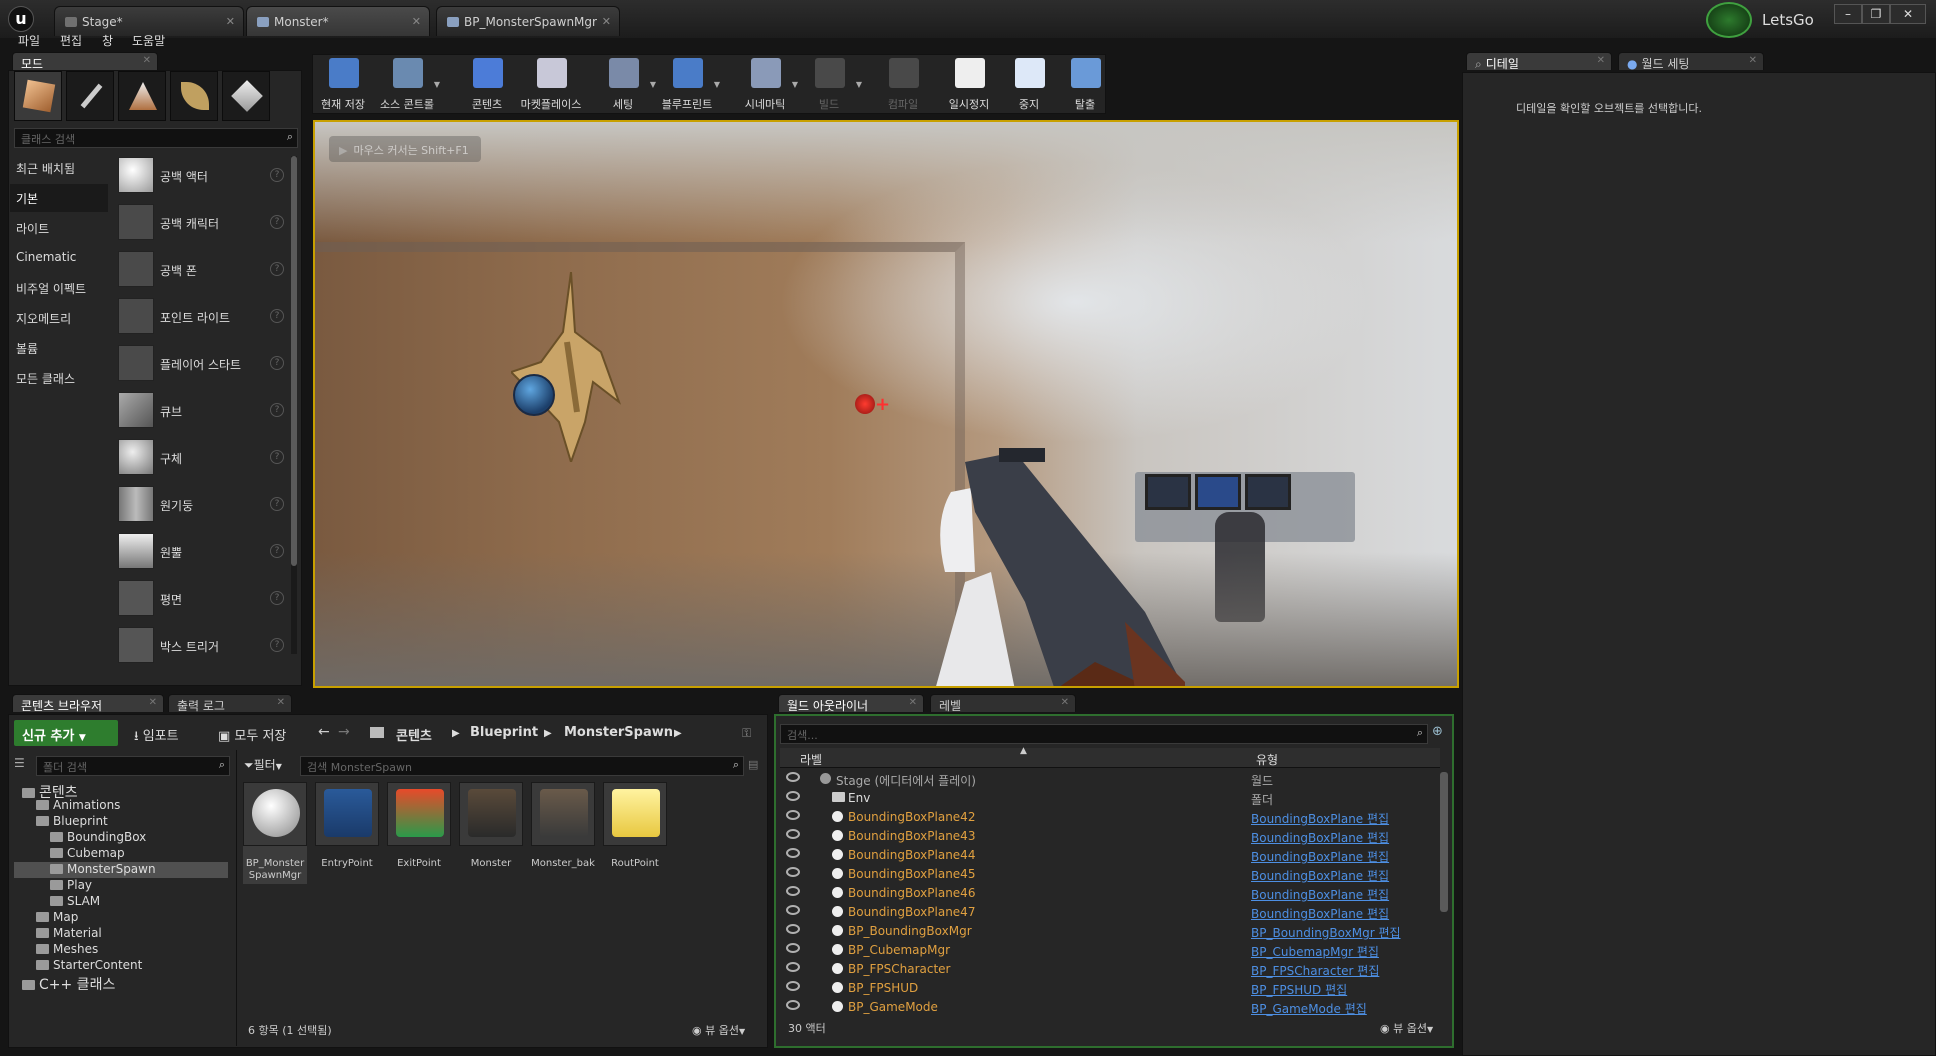 This screenshot has width=1936, height=1056. I want to click on col-type-header: 유형, so click(1267, 759).